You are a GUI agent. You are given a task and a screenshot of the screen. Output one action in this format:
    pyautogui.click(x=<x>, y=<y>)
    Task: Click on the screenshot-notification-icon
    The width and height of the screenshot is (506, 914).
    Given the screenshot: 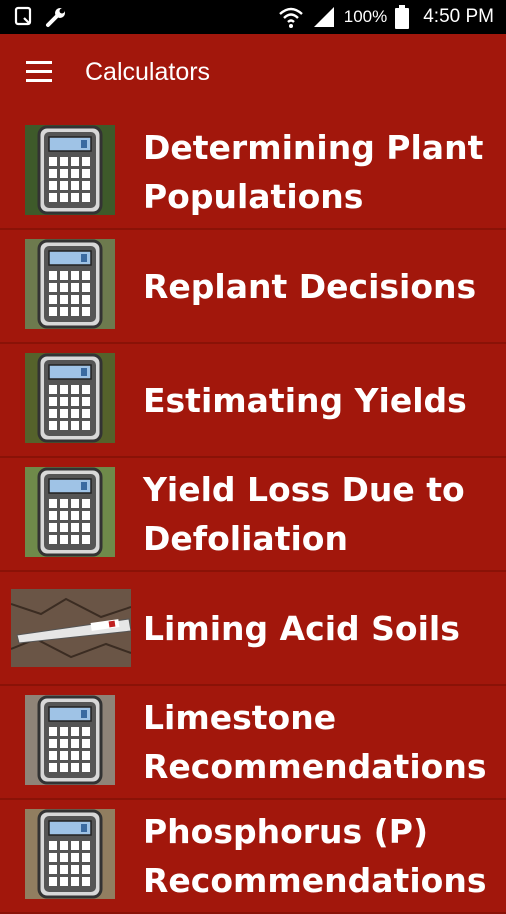 What is the action you would take?
    pyautogui.click(x=23, y=16)
    